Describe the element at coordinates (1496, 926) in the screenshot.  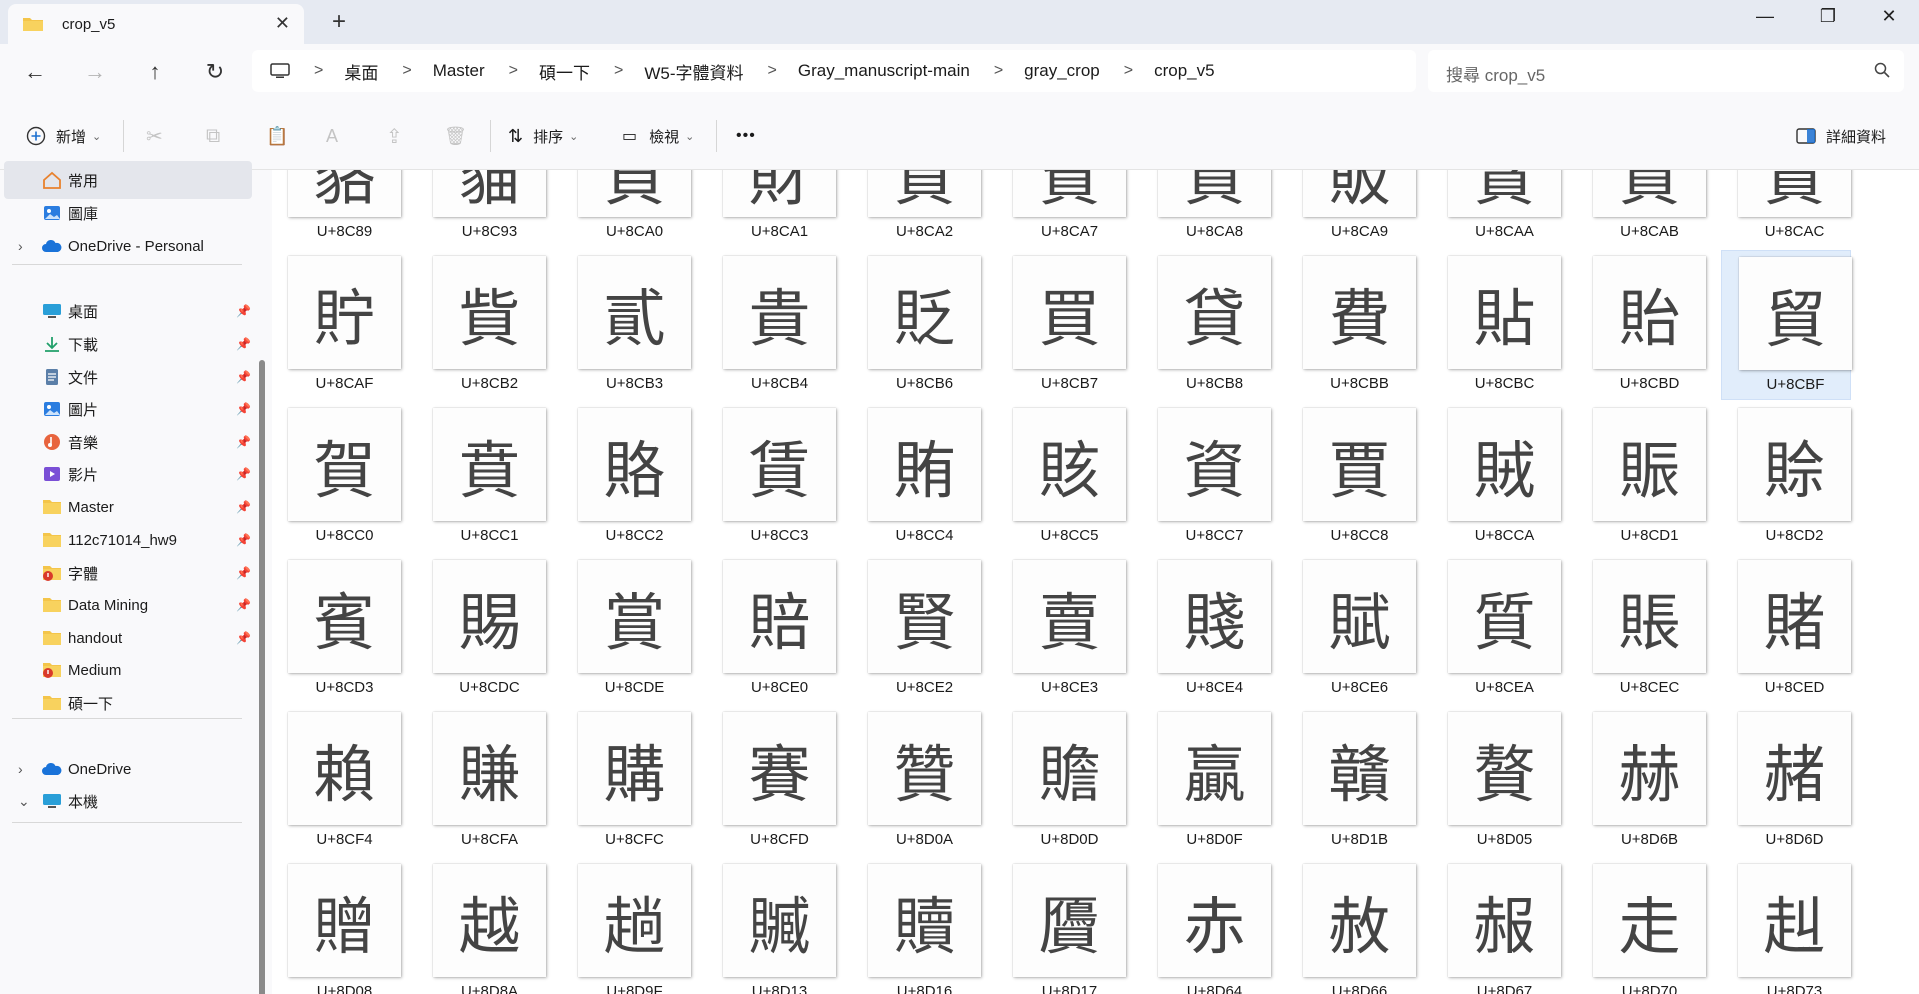
I see `file-item: 赧 U+8D67` at that location.